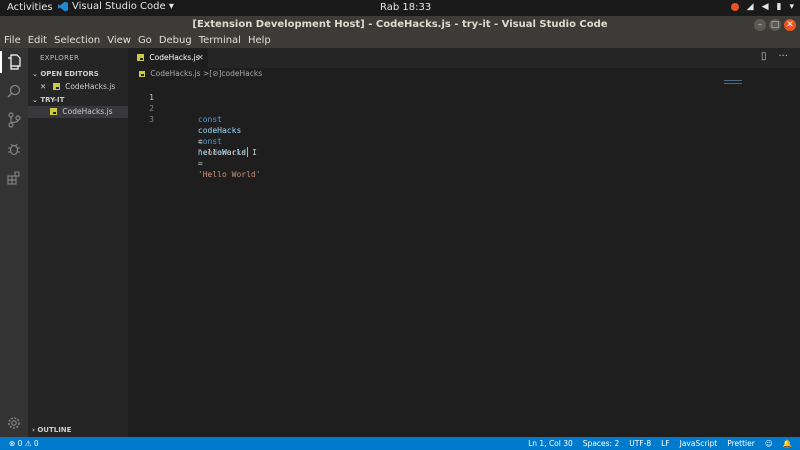 The width and height of the screenshot is (800, 450). Describe the element at coordinates (60, 58) in the screenshot. I see `sidebar-title: EXPLORER` at that location.